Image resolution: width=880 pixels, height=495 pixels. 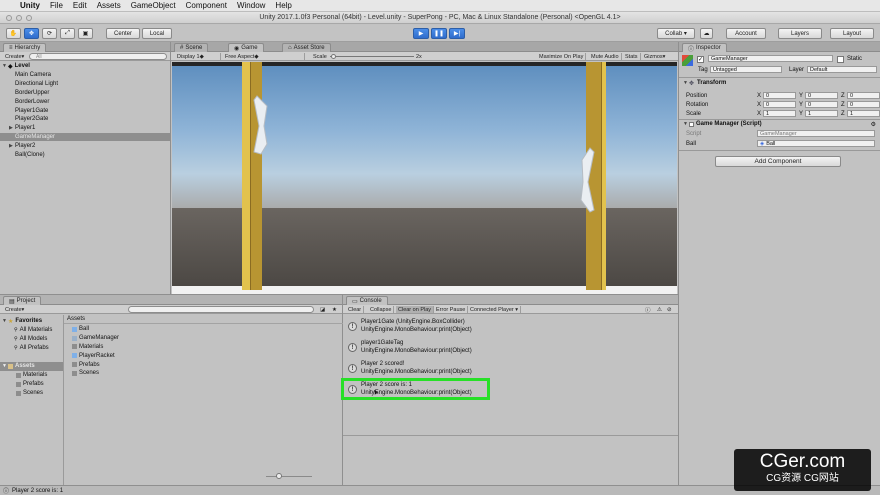 I want to click on transform-rotation-z-input: 0, so click(x=863, y=104).